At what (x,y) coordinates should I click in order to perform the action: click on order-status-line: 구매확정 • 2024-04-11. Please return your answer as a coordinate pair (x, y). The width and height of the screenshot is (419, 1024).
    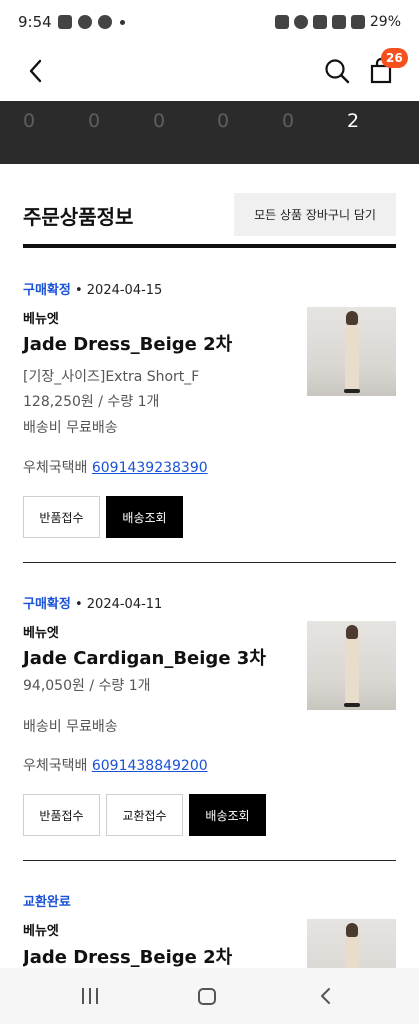
    Looking at the image, I should click on (209, 602).